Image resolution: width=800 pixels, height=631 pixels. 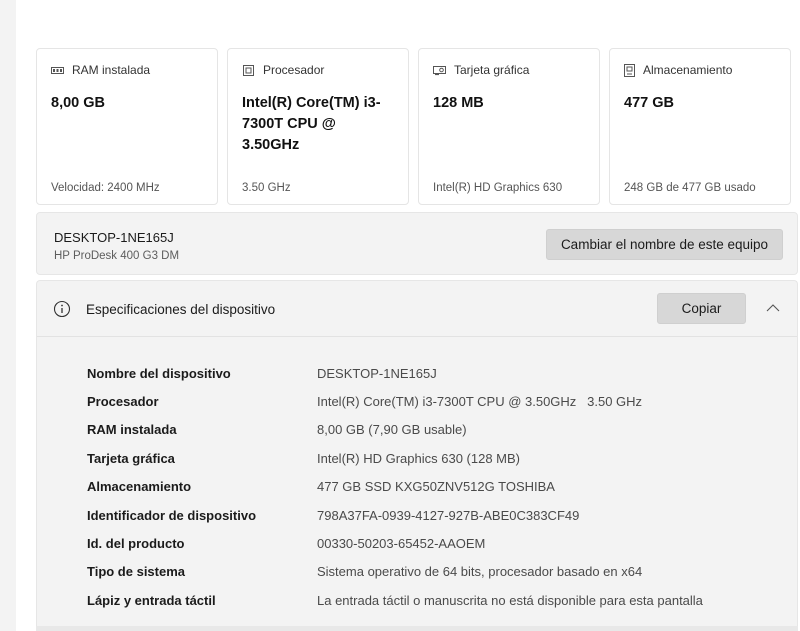 I want to click on chevron-up-icon, so click(x=773, y=308).